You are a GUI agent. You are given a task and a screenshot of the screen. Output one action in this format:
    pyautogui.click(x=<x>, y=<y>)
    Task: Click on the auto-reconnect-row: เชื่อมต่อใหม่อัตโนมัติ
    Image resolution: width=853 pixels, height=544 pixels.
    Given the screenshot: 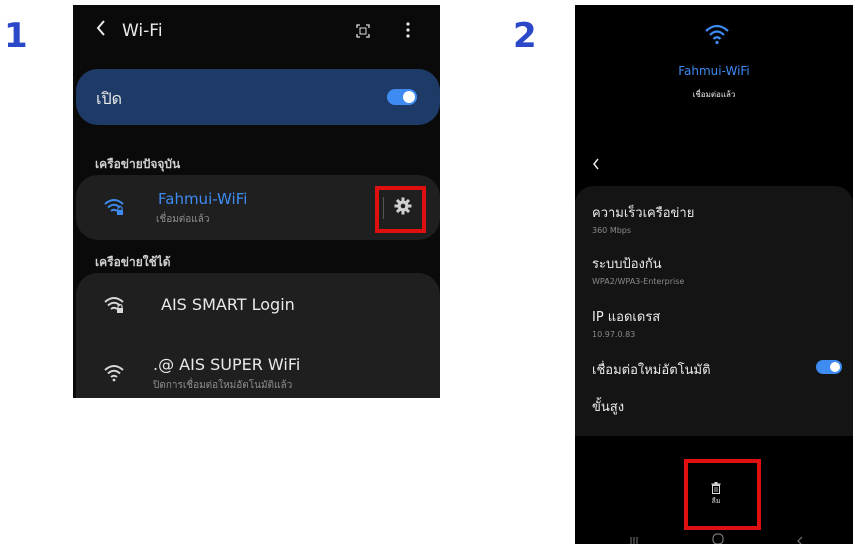 What is the action you would take?
    pyautogui.click(x=714, y=366)
    